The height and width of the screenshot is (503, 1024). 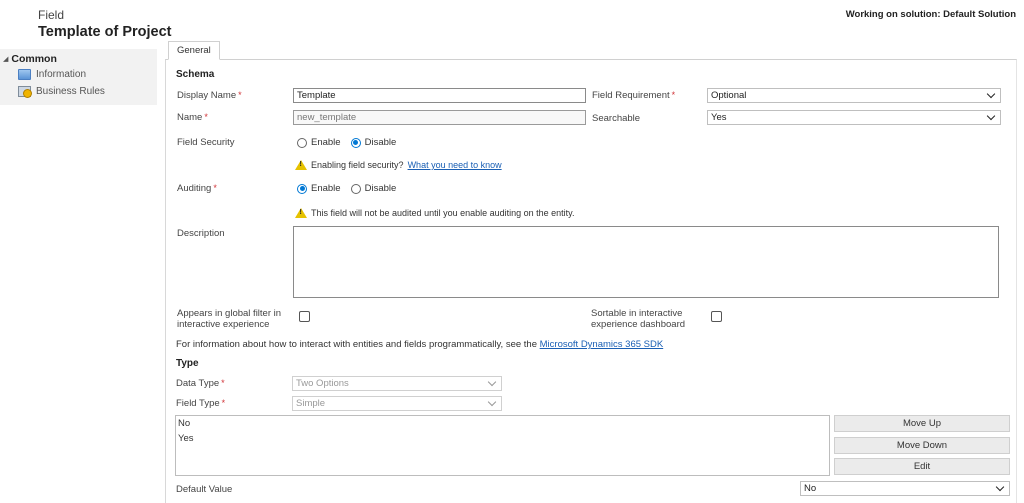 I want to click on data-type-label: Data Type *, so click(x=200, y=383).